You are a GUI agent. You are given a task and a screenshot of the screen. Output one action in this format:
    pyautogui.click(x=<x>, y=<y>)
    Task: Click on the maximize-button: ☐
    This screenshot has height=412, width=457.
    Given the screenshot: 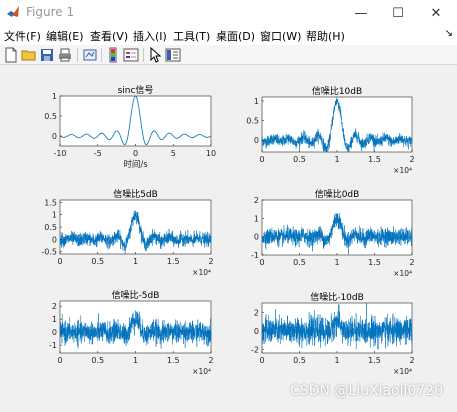 What is the action you would take?
    pyautogui.click(x=398, y=13)
    